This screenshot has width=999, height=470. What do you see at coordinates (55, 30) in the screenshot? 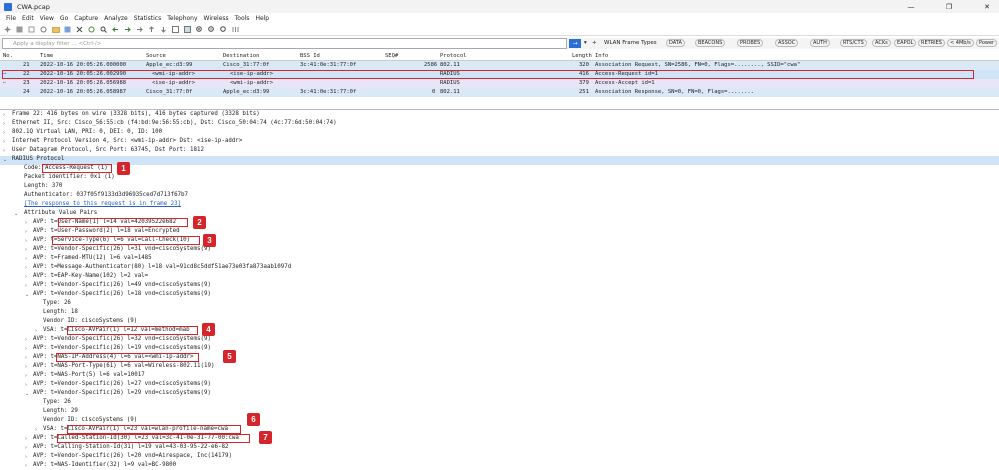
I see `open-file-icon` at bounding box center [55, 30].